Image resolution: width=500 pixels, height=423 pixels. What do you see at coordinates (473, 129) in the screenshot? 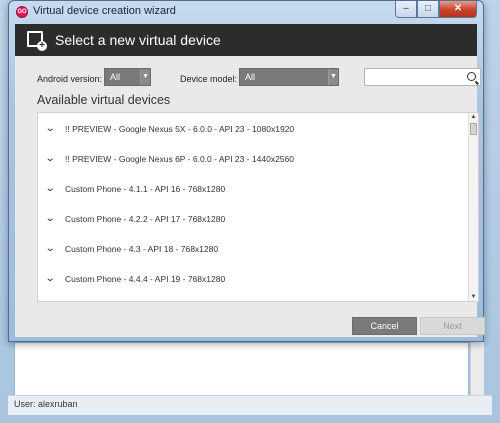
I see `scrollbar-thumb` at bounding box center [473, 129].